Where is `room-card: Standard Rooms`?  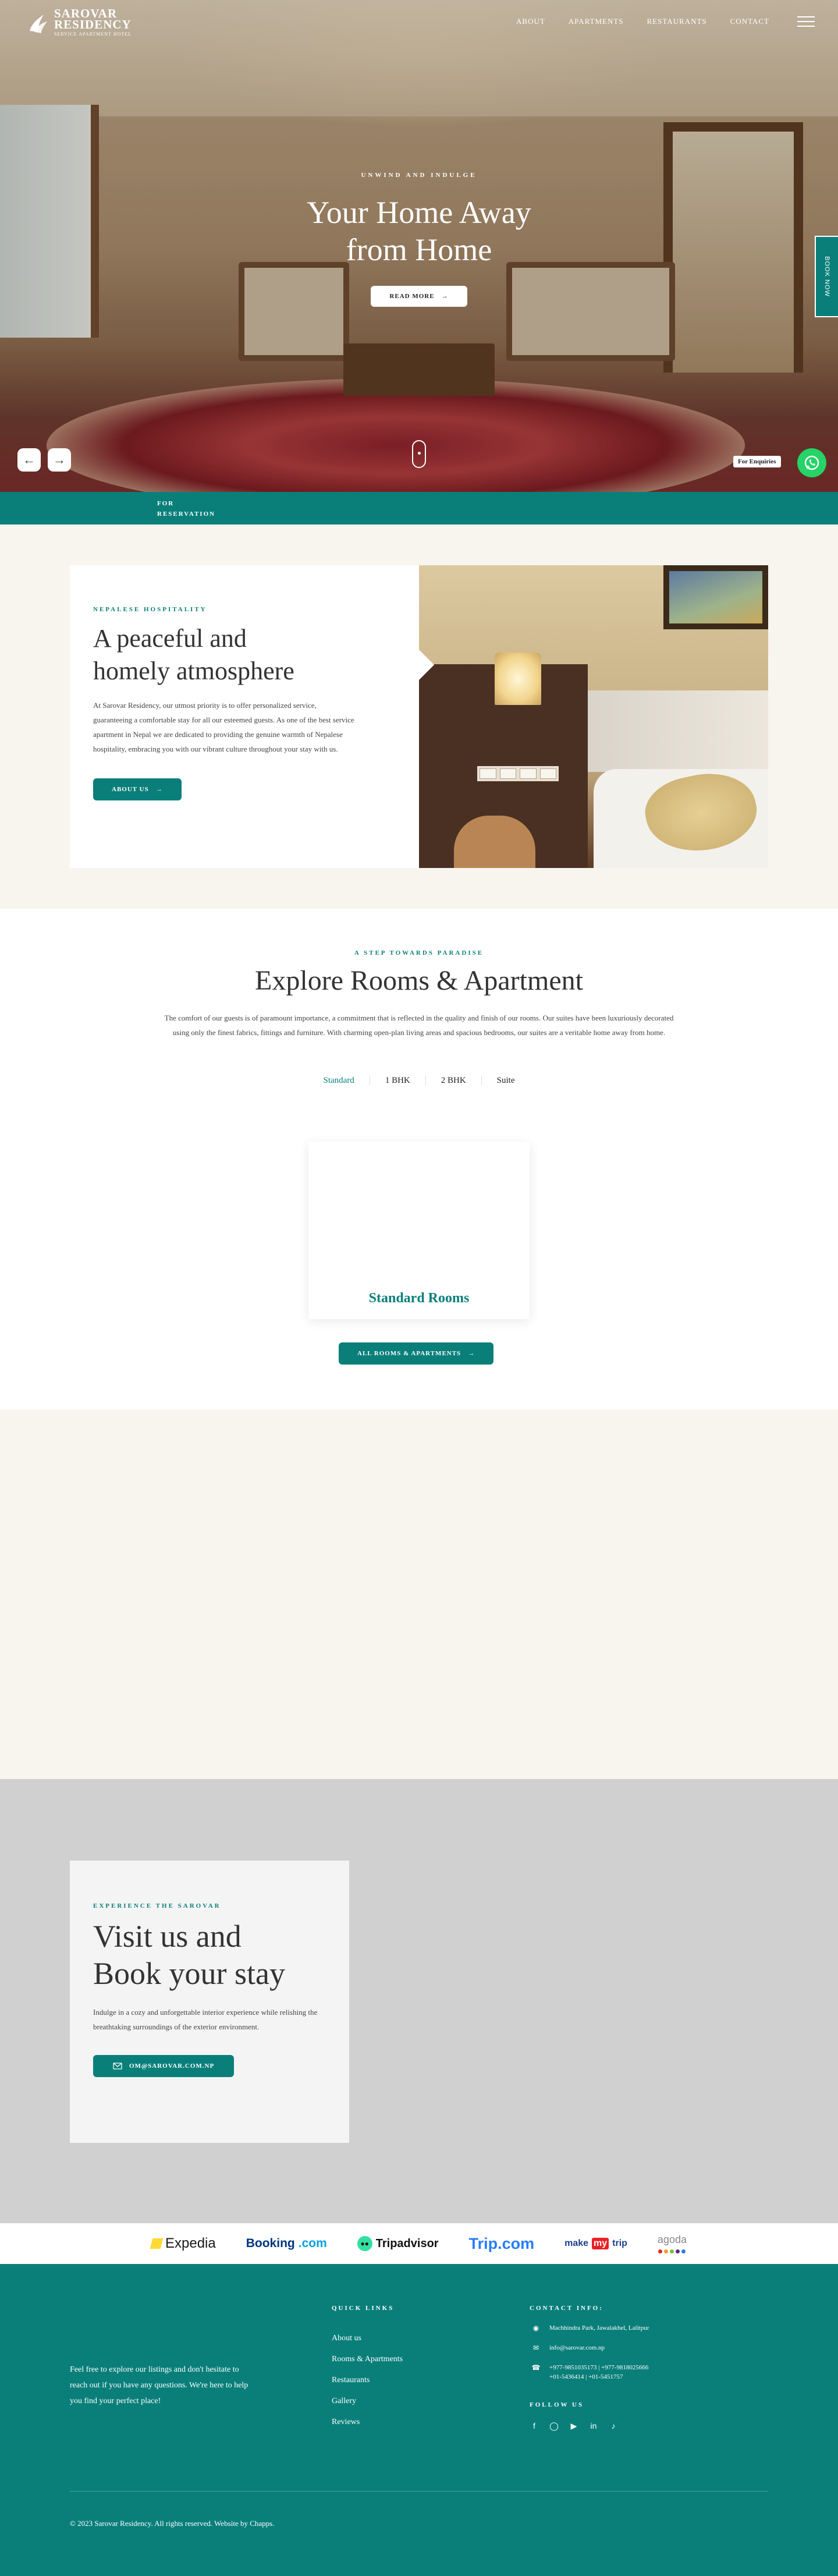
room-card: Standard Rooms is located at coordinates (419, 1230).